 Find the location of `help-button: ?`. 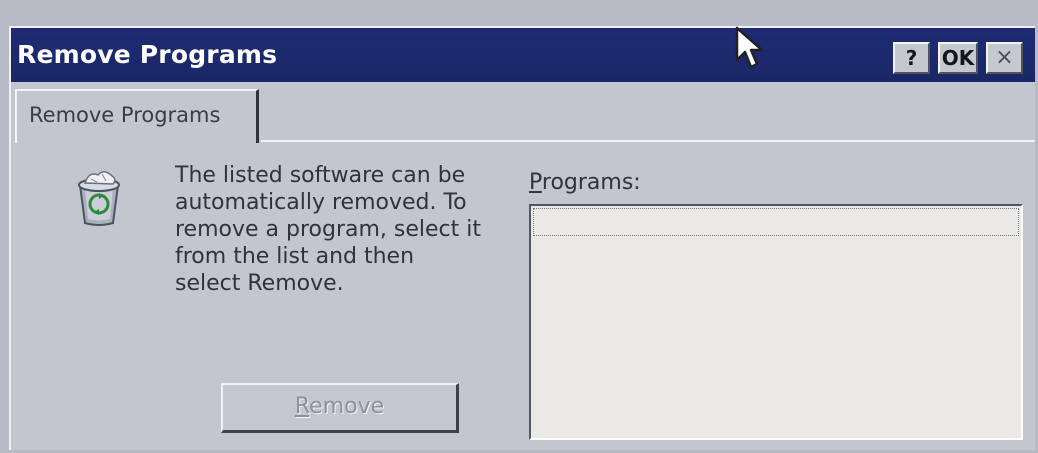

help-button: ? is located at coordinates (911, 58).